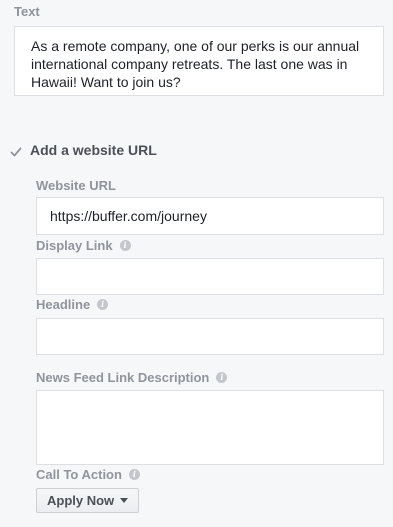  I want to click on call-to-action-dropdown: Apply Now, so click(87, 500).